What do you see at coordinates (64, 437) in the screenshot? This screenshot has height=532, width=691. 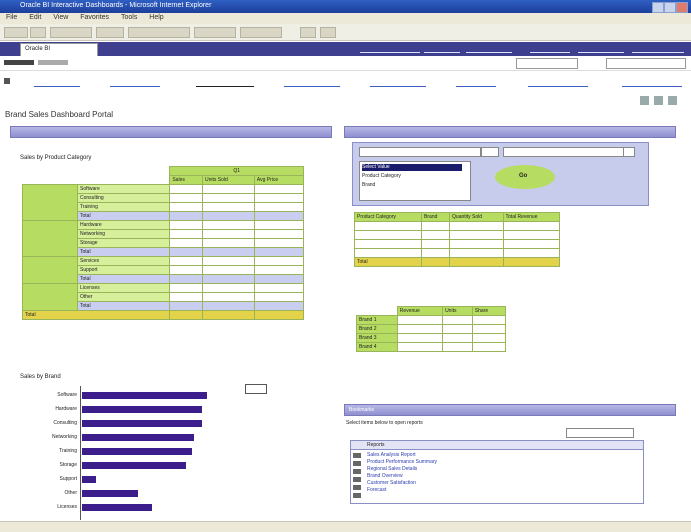 I see `bar-label: Networking` at bounding box center [64, 437].